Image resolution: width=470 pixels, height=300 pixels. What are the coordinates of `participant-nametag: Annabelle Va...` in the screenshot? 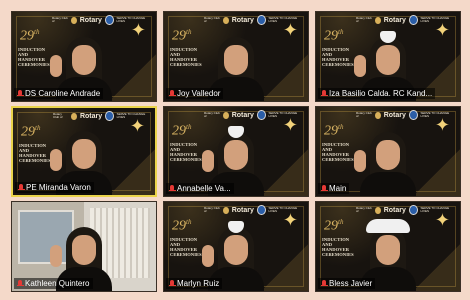 It's located at (200, 188).